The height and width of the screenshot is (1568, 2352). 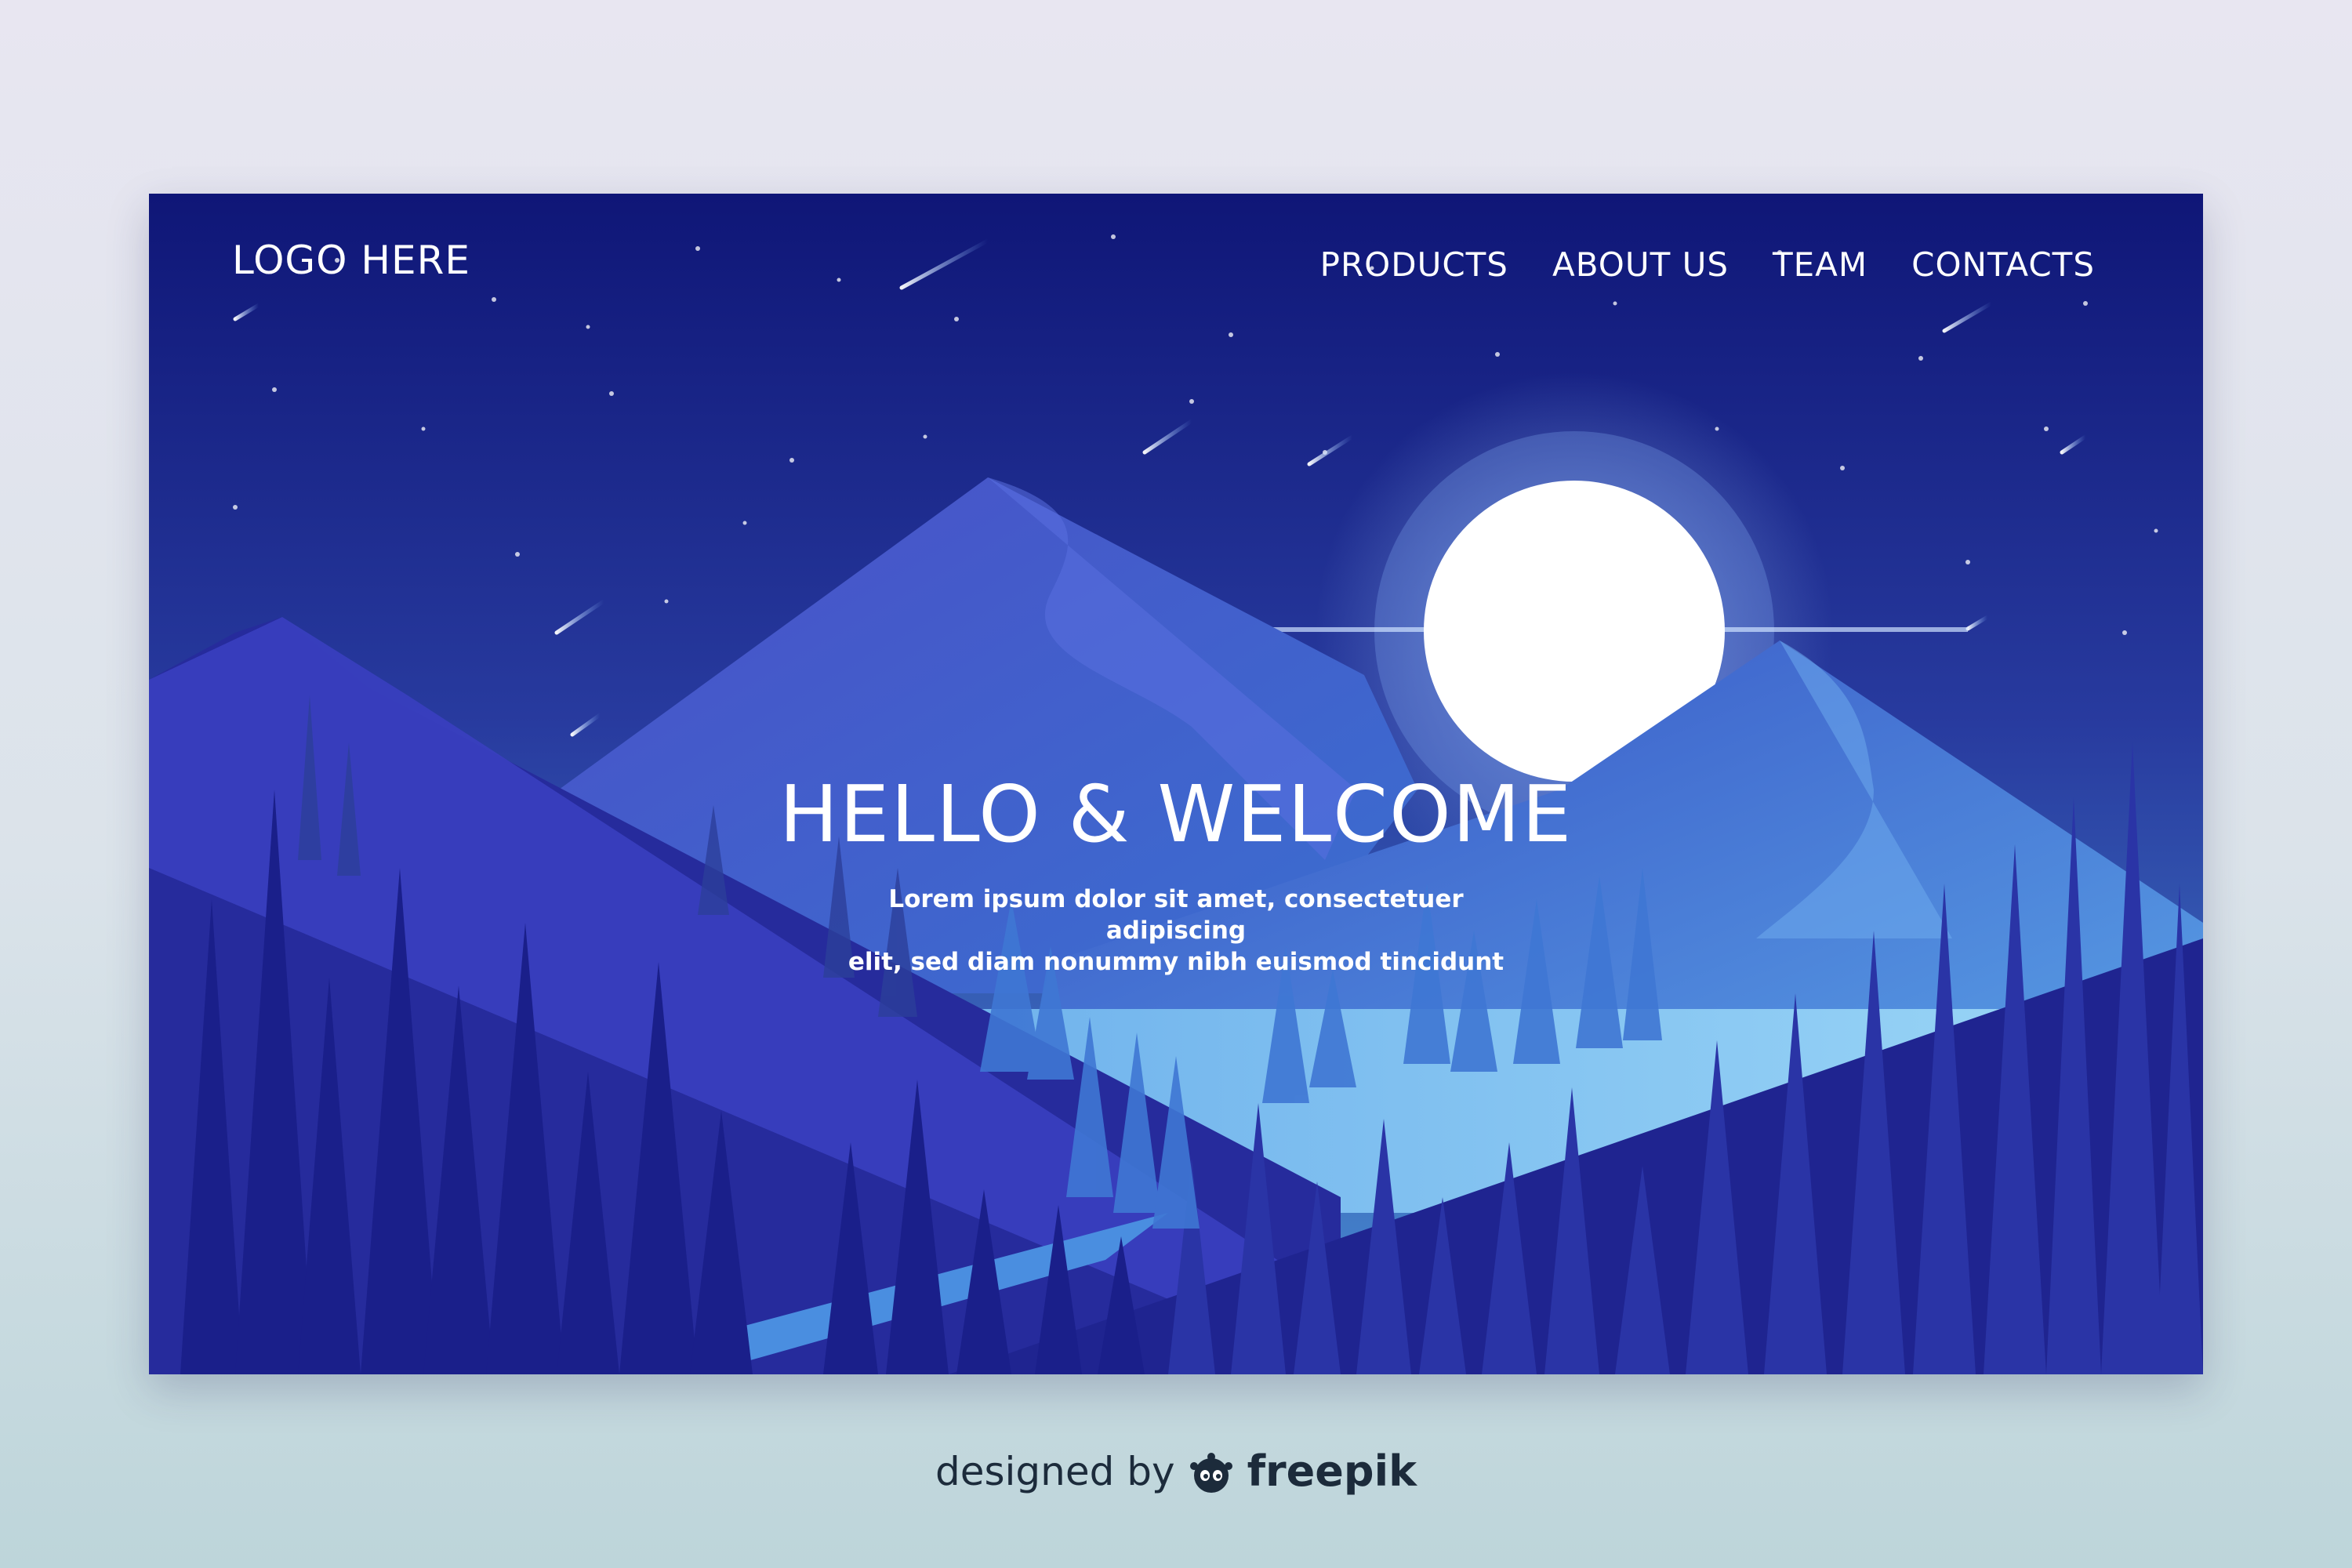 I want to click on nav-contacts: CONTACTS, so click(x=2003, y=264).